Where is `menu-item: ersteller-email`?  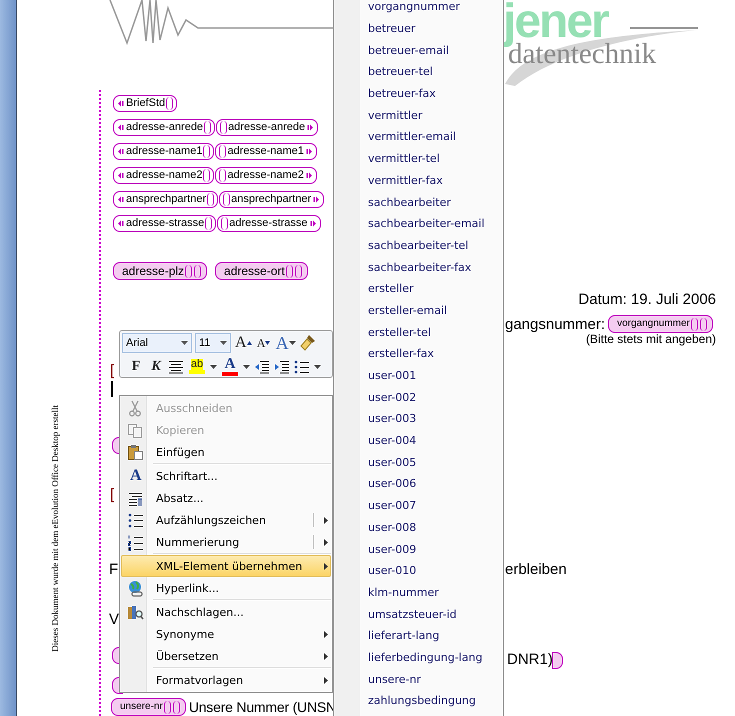
menu-item: ersteller-email is located at coordinates (418, 311).